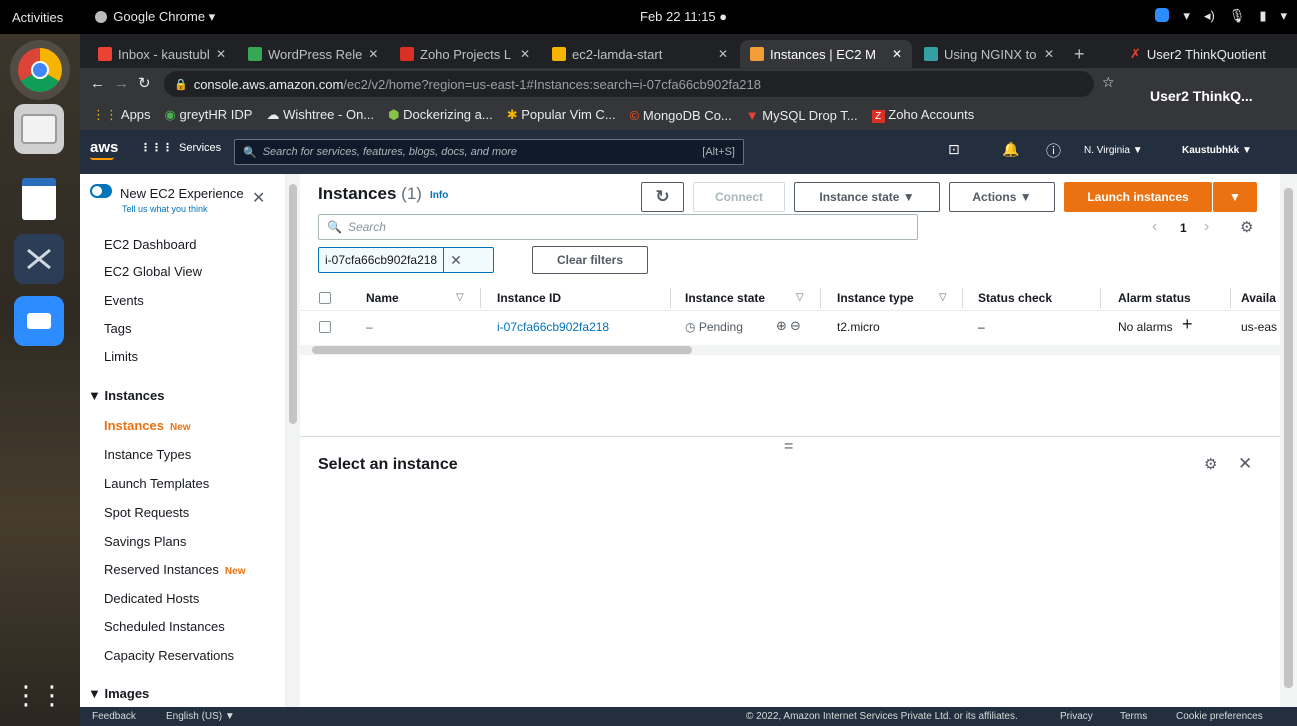 The image size is (1297, 726). What do you see at coordinates (1138, 197) in the screenshot?
I see `launch-instances-button: Launch instances` at bounding box center [1138, 197].